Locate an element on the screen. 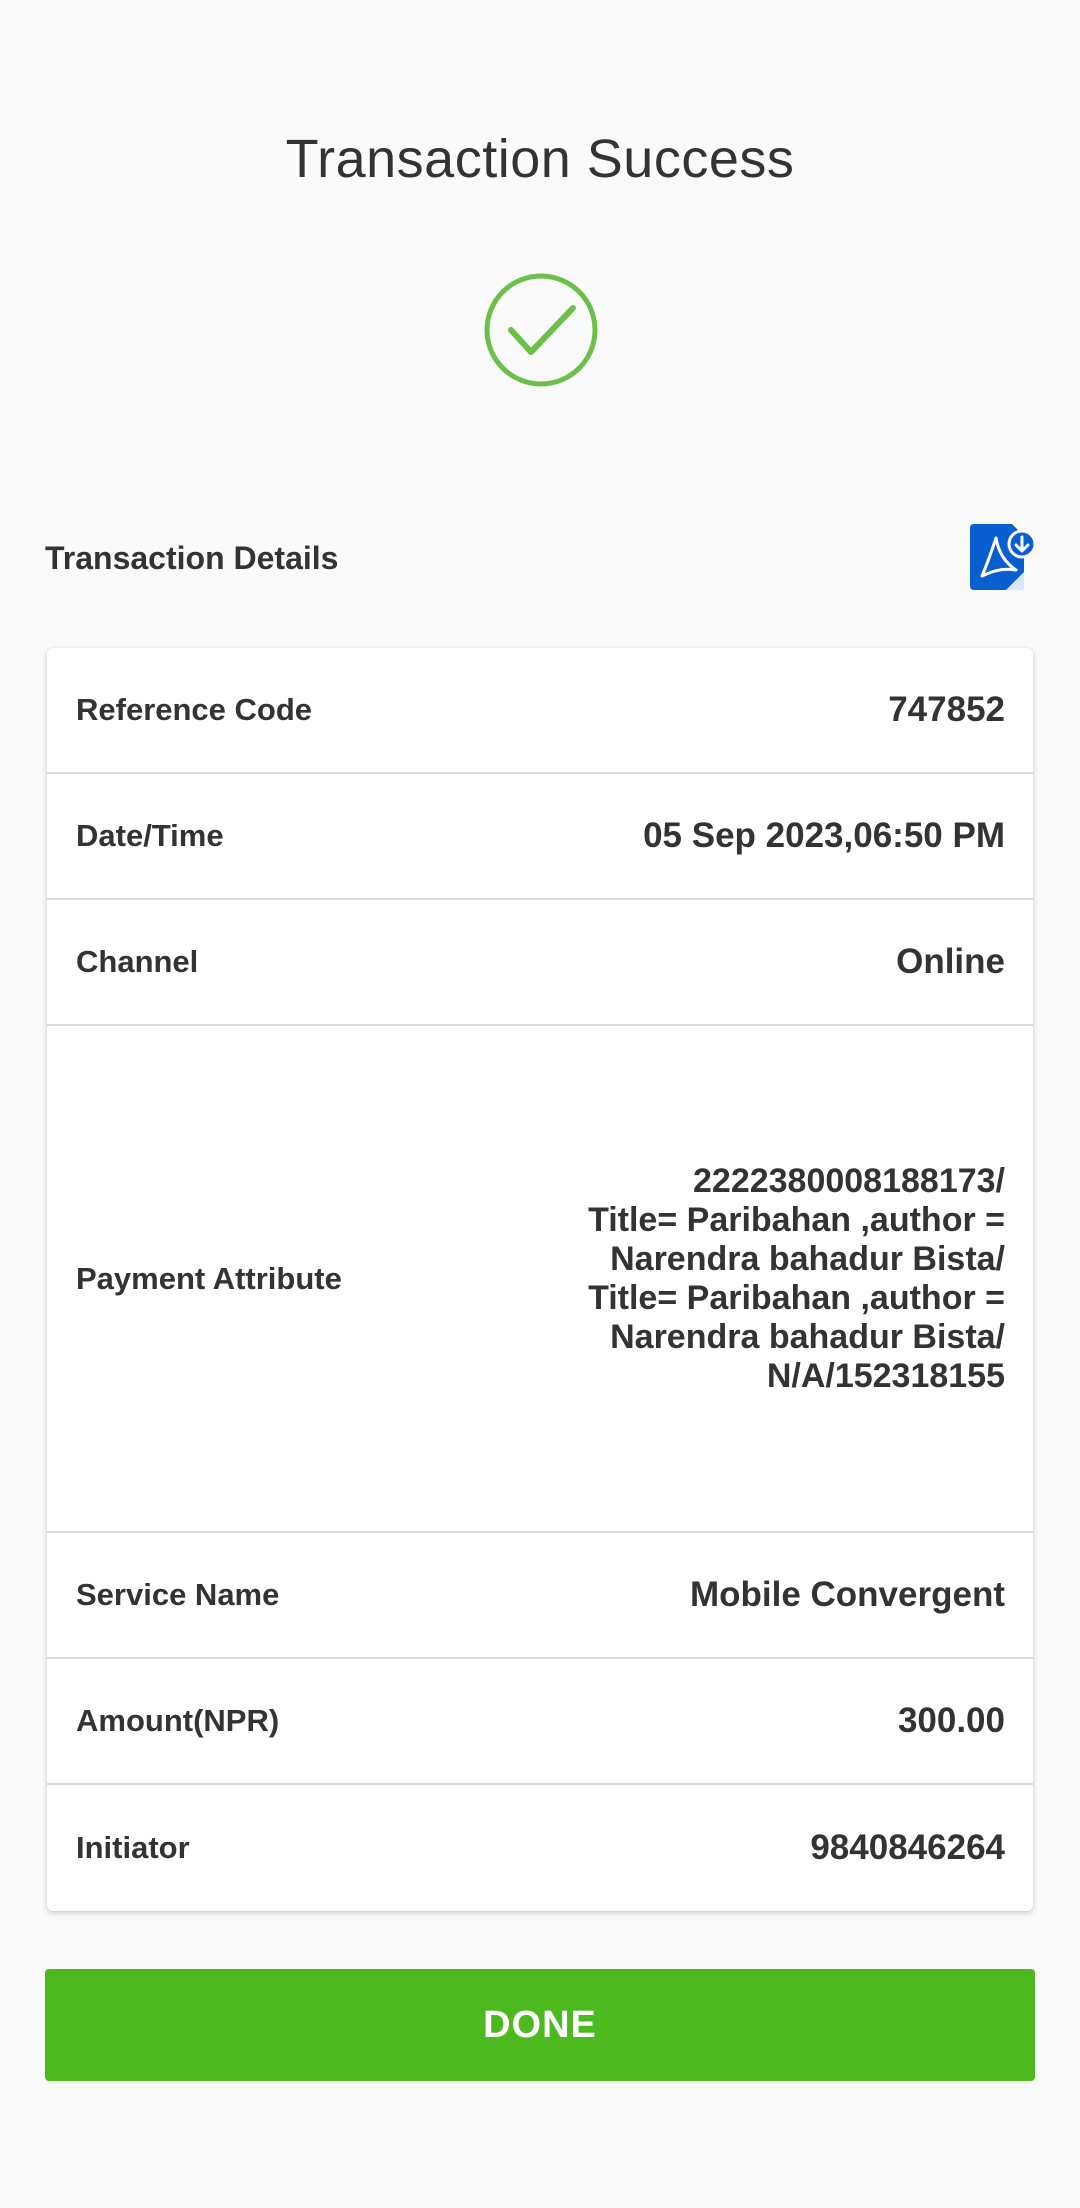 The width and height of the screenshot is (1080, 2208). detail-row-date-time: Date/Time 05 Sep 2023,06:50 PM is located at coordinates (540, 837).